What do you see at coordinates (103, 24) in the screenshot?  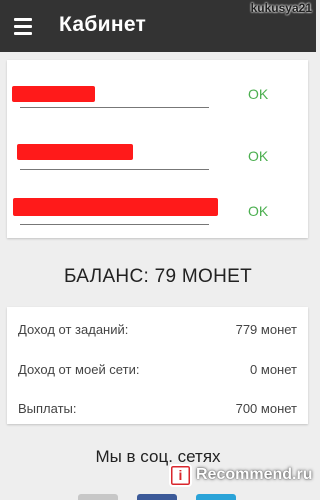 I see `page-title: Кабинет` at bounding box center [103, 24].